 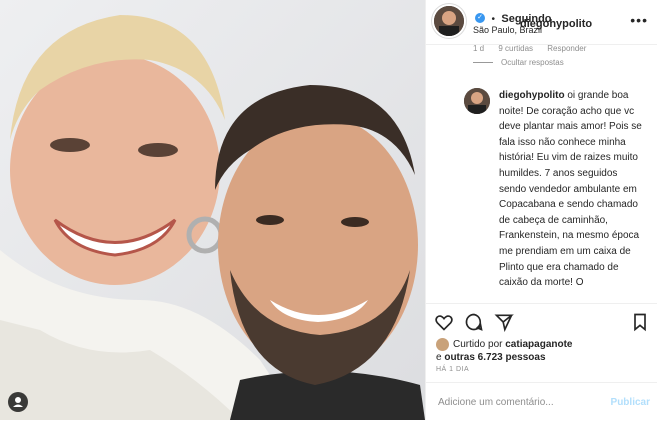 I want to click on post-timestamp: HÁ 1 DIA, so click(x=452, y=369).